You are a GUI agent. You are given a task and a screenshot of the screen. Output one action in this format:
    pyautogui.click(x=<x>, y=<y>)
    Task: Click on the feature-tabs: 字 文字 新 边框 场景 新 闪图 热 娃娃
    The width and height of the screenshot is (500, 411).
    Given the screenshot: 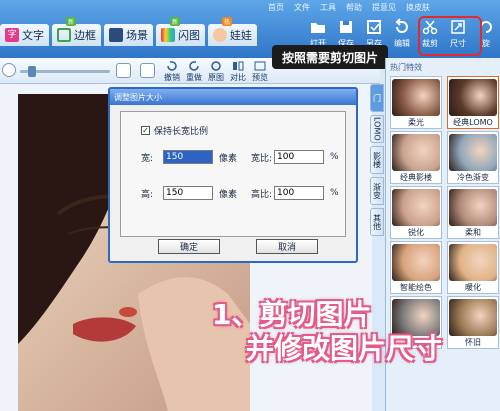 What is the action you would take?
    pyautogui.click(x=128, y=31)
    